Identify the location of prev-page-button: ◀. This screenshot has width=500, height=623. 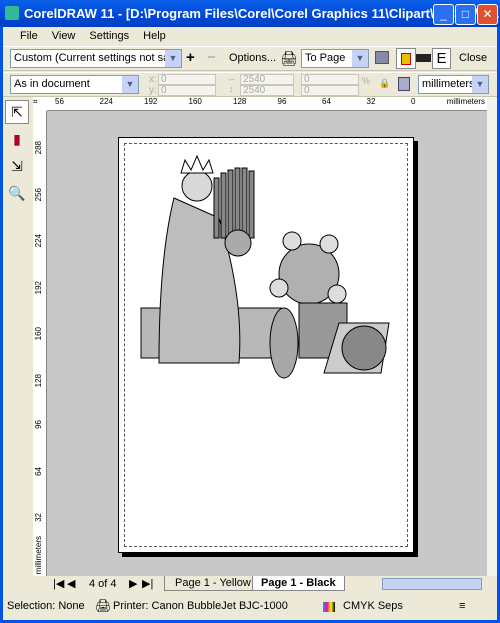
(71, 583).